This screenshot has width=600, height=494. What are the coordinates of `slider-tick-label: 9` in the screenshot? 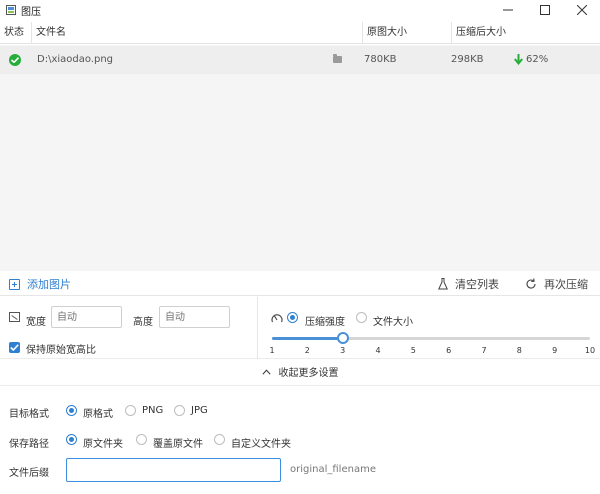 It's located at (555, 350).